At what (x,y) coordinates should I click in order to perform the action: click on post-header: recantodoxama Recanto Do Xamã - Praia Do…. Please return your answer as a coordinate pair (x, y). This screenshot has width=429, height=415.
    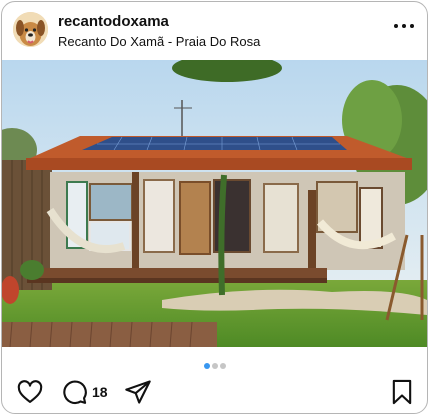
    Looking at the image, I should click on (214, 31).